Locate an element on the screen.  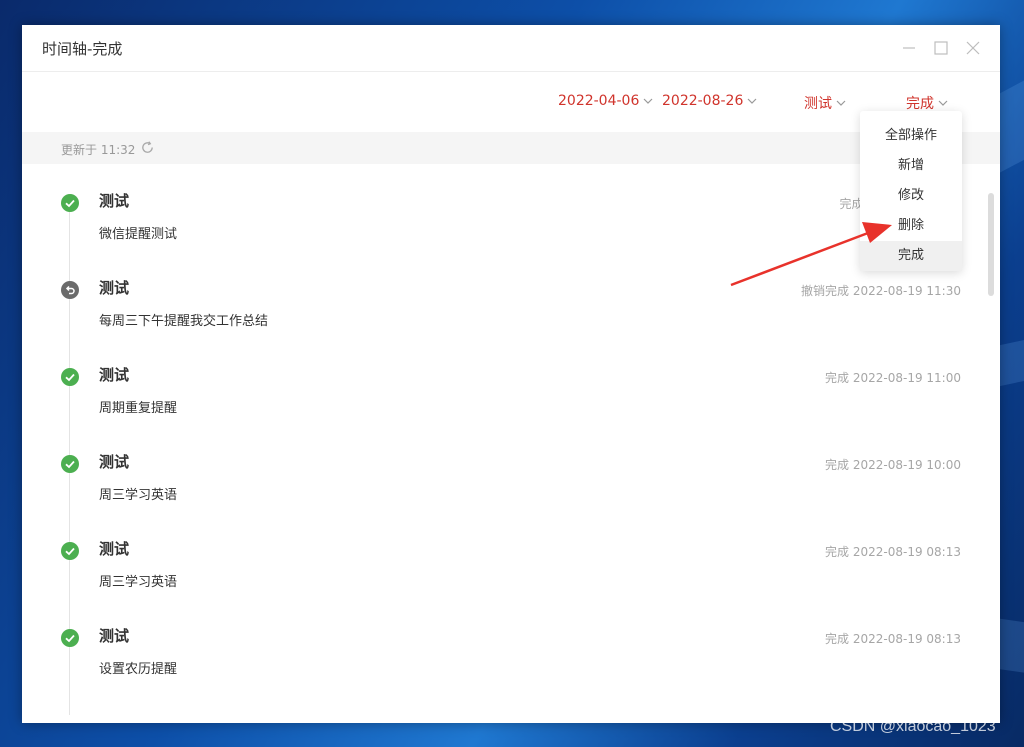
category-filter: 测试 is located at coordinates (825, 103).